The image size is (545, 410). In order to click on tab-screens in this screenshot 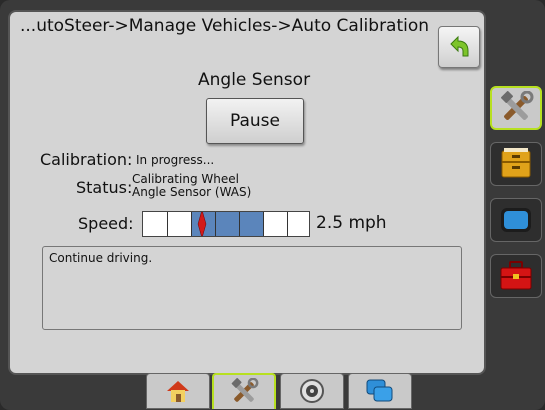, I will do `click(380, 391)`.